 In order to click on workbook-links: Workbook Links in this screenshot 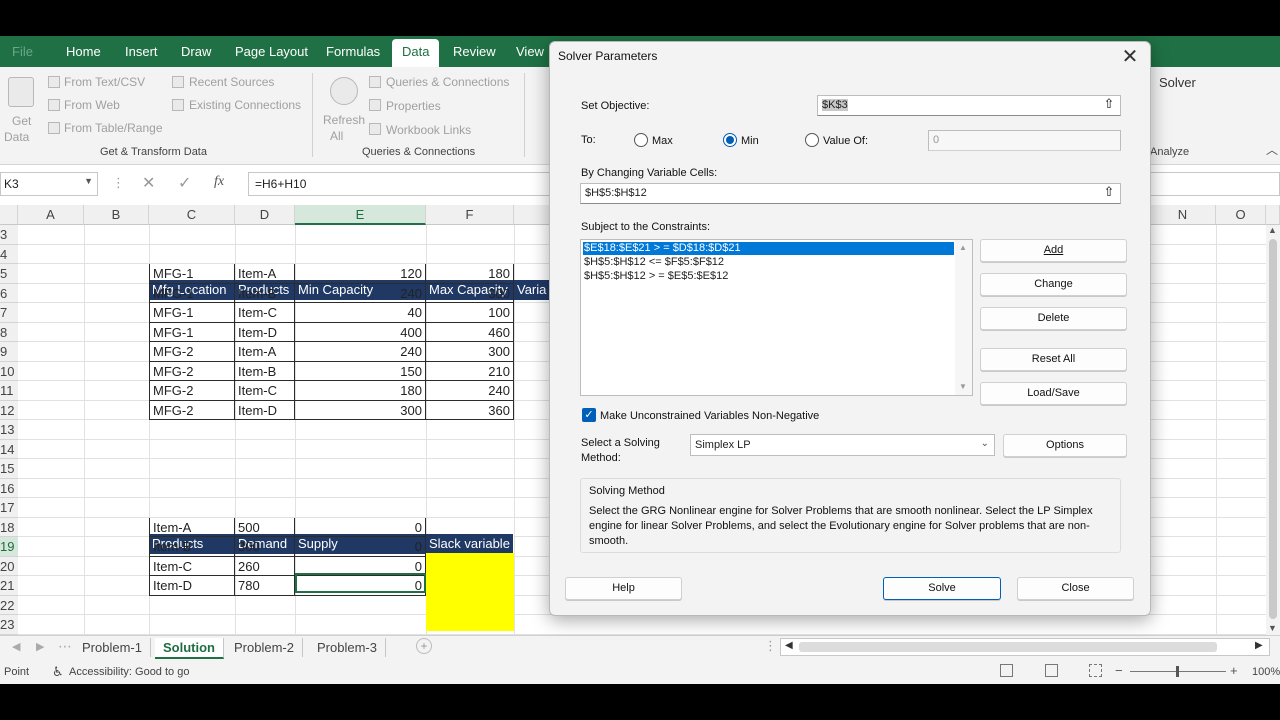, I will do `click(428, 130)`.